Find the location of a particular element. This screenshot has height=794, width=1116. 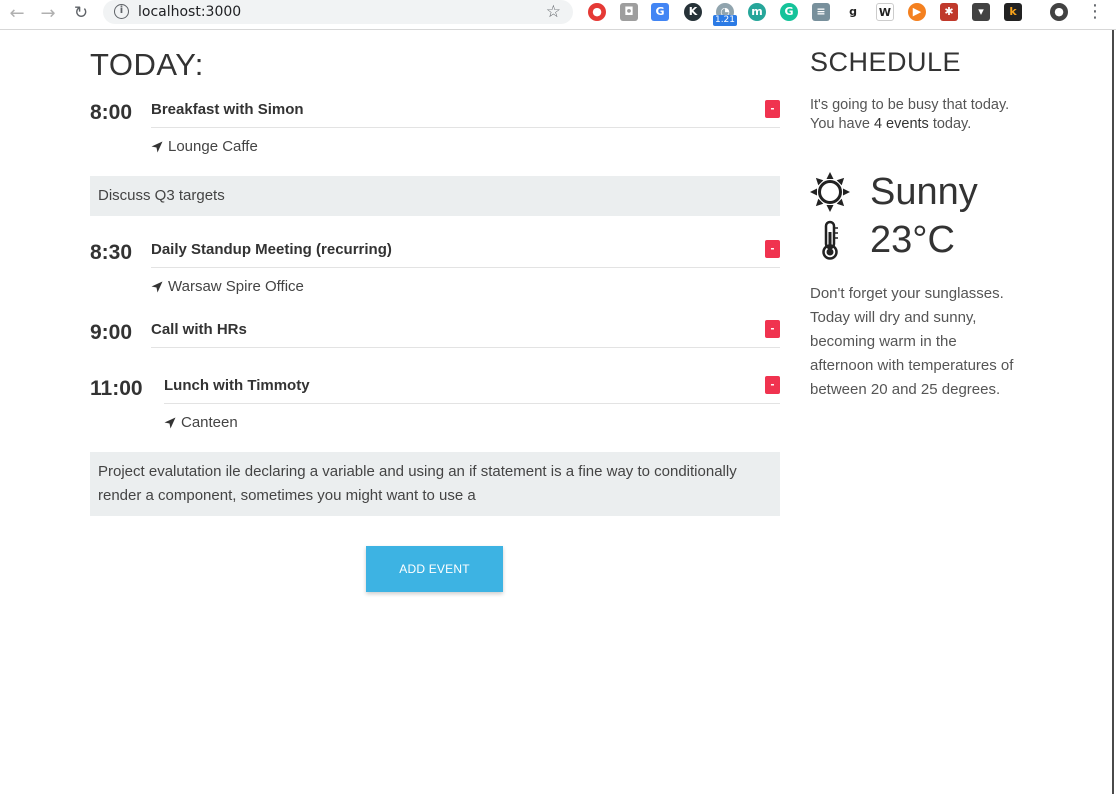

event-item: 11:00 Lunch with Timmoty - Canteen is located at coordinates (435, 405).